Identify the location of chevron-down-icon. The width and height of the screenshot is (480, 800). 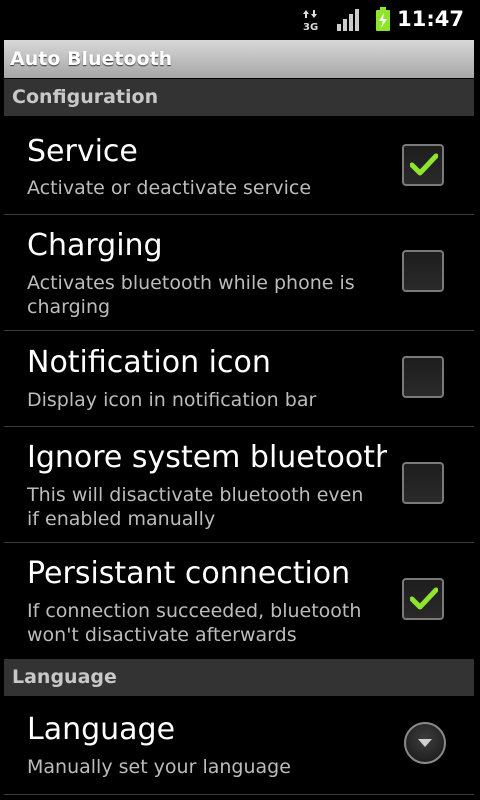
(425, 743).